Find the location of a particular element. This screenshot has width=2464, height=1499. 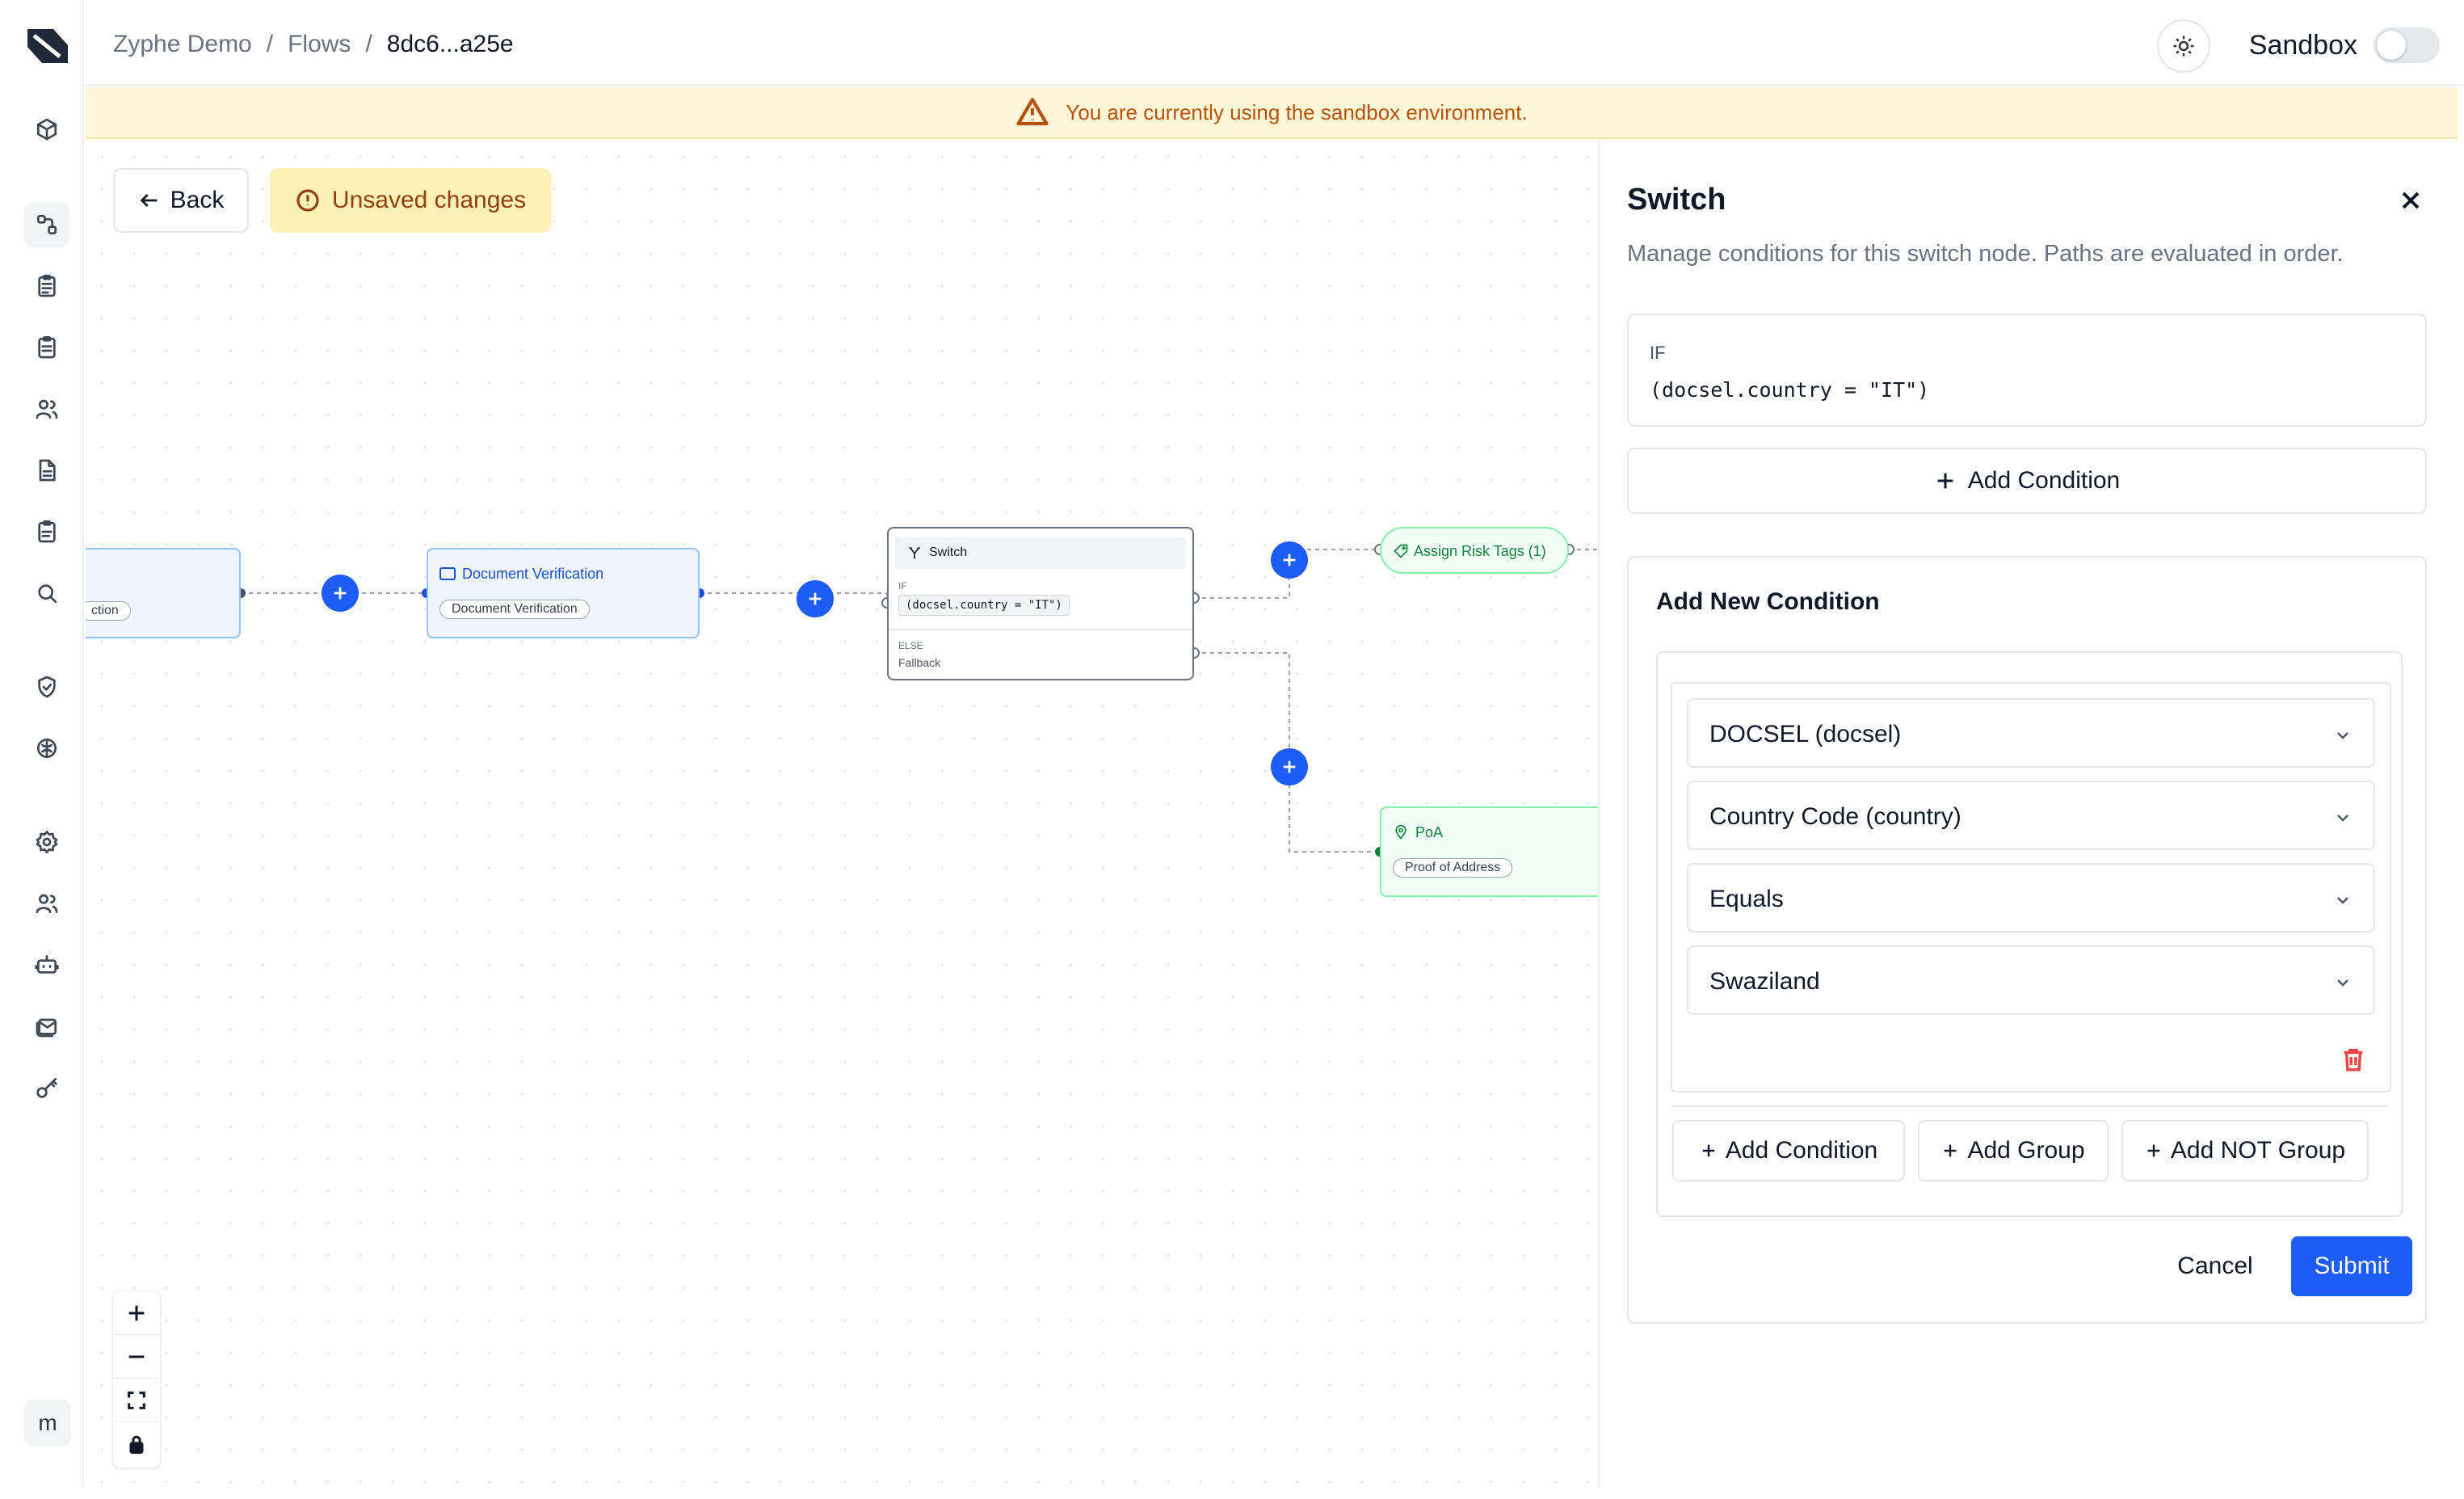

sun-icon is located at coordinates (2183, 46).